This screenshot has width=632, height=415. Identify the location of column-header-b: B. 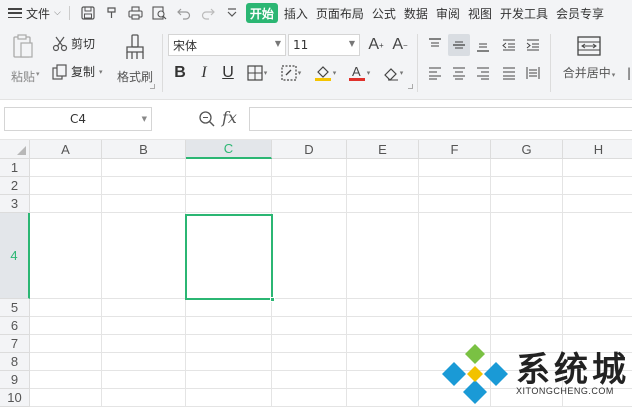
(144, 149).